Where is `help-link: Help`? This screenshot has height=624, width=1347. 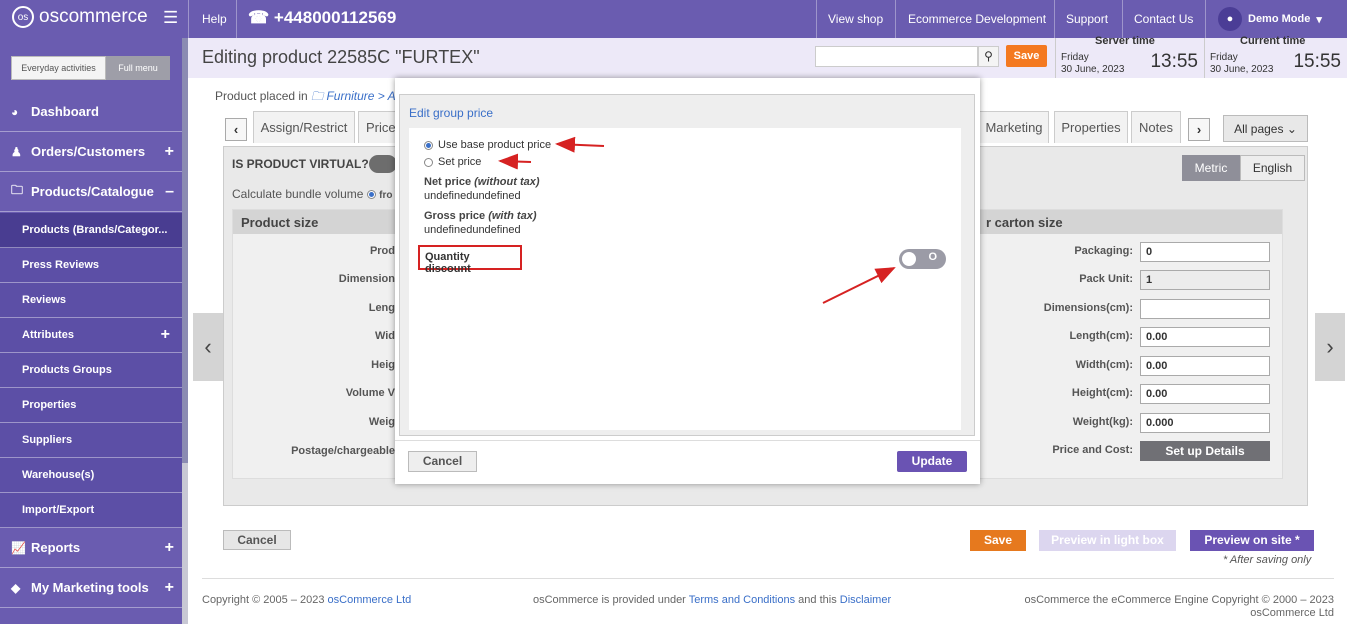 help-link: Help is located at coordinates (214, 19).